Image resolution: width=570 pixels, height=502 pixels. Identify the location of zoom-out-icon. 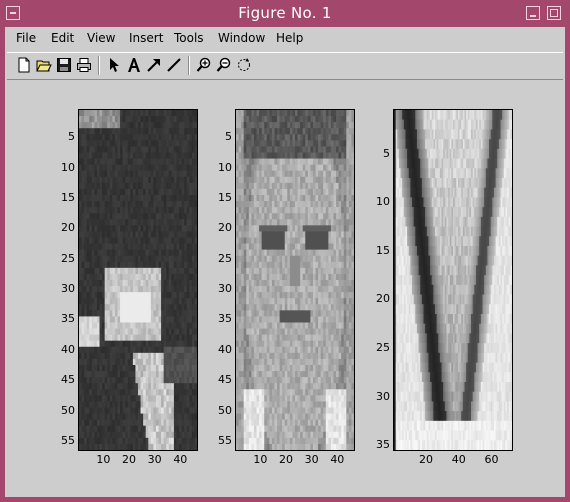
(224, 65).